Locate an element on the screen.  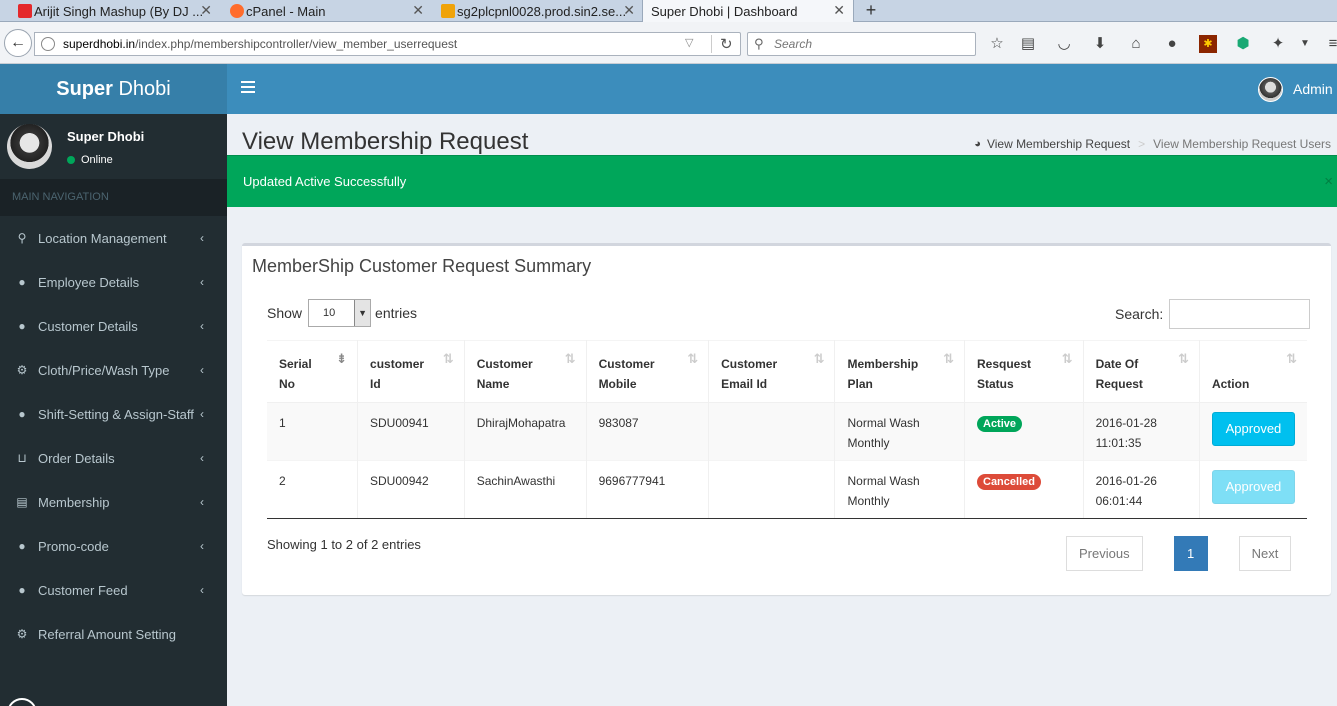
url-dropdown-icon: ▽ is located at coordinates (689, 42).